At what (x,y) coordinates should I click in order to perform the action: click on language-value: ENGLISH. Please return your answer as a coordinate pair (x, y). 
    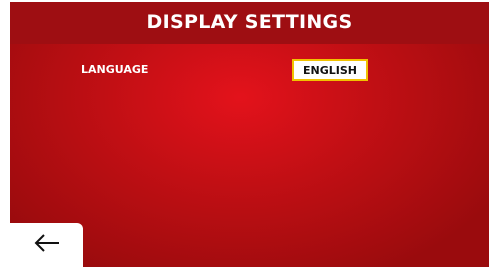
    Looking at the image, I should click on (330, 70).